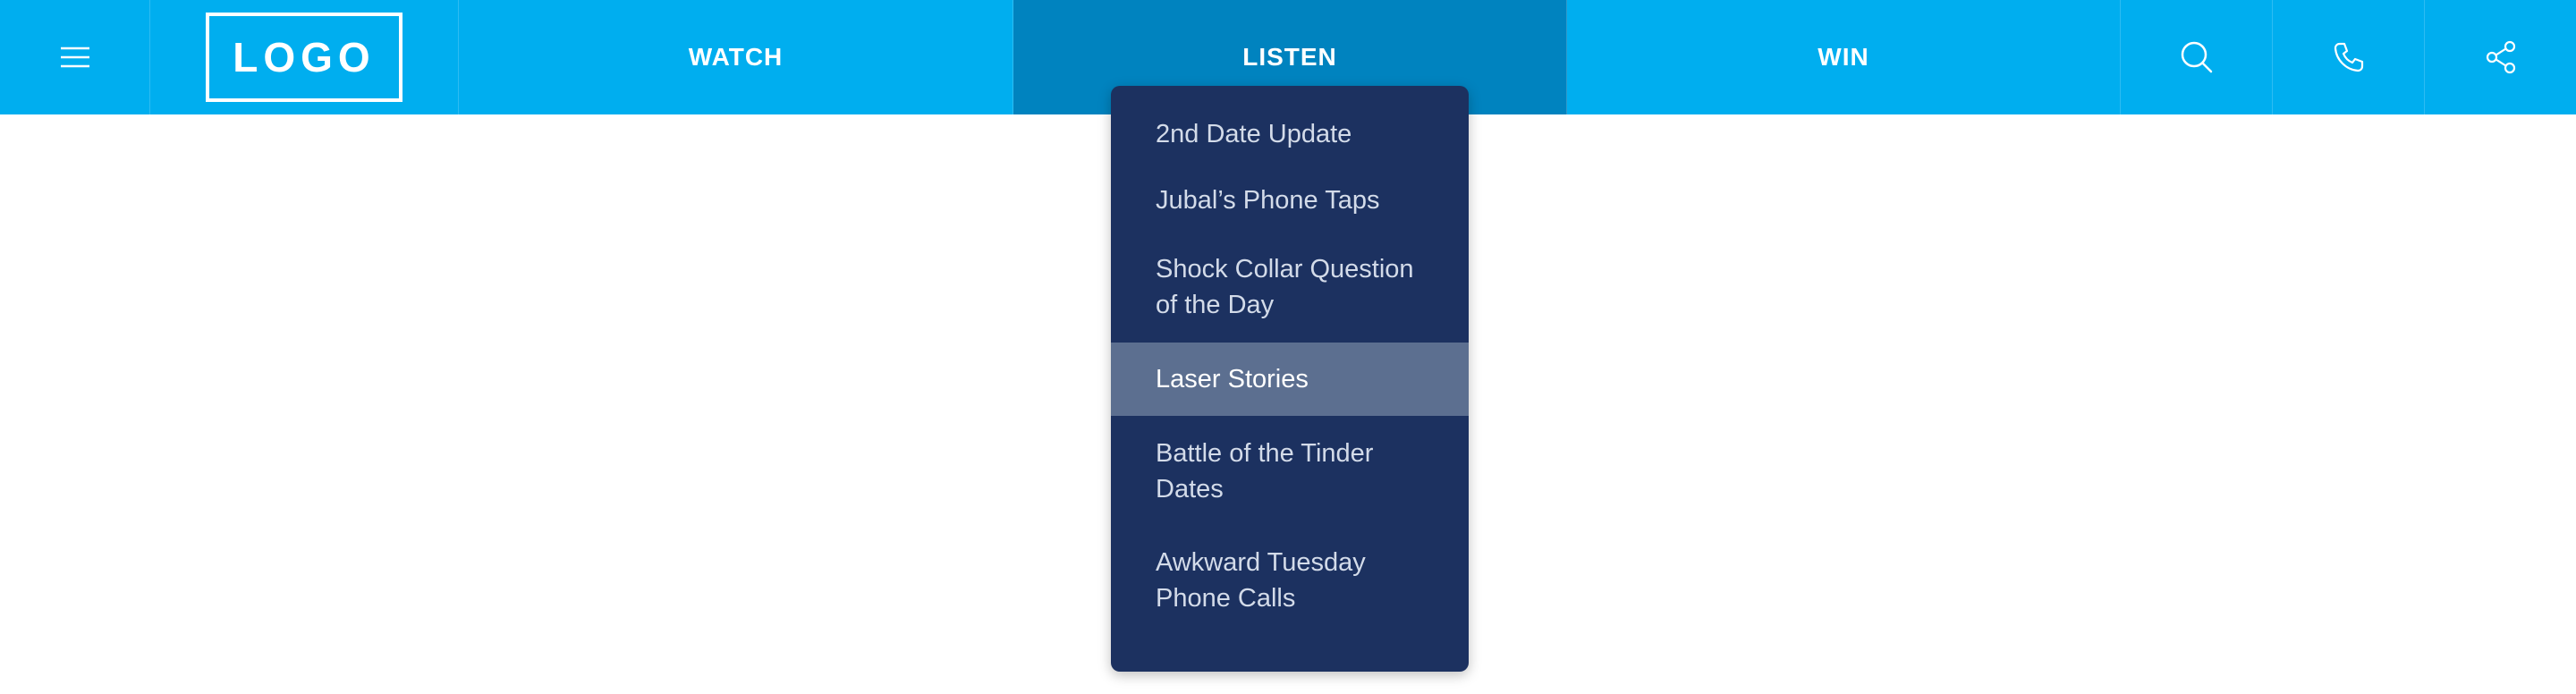 The height and width of the screenshot is (694, 2576). I want to click on dropdown-item-awkward-tuesday-calls: Awkward Tuesday Phone Calls, so click(1290, 581).